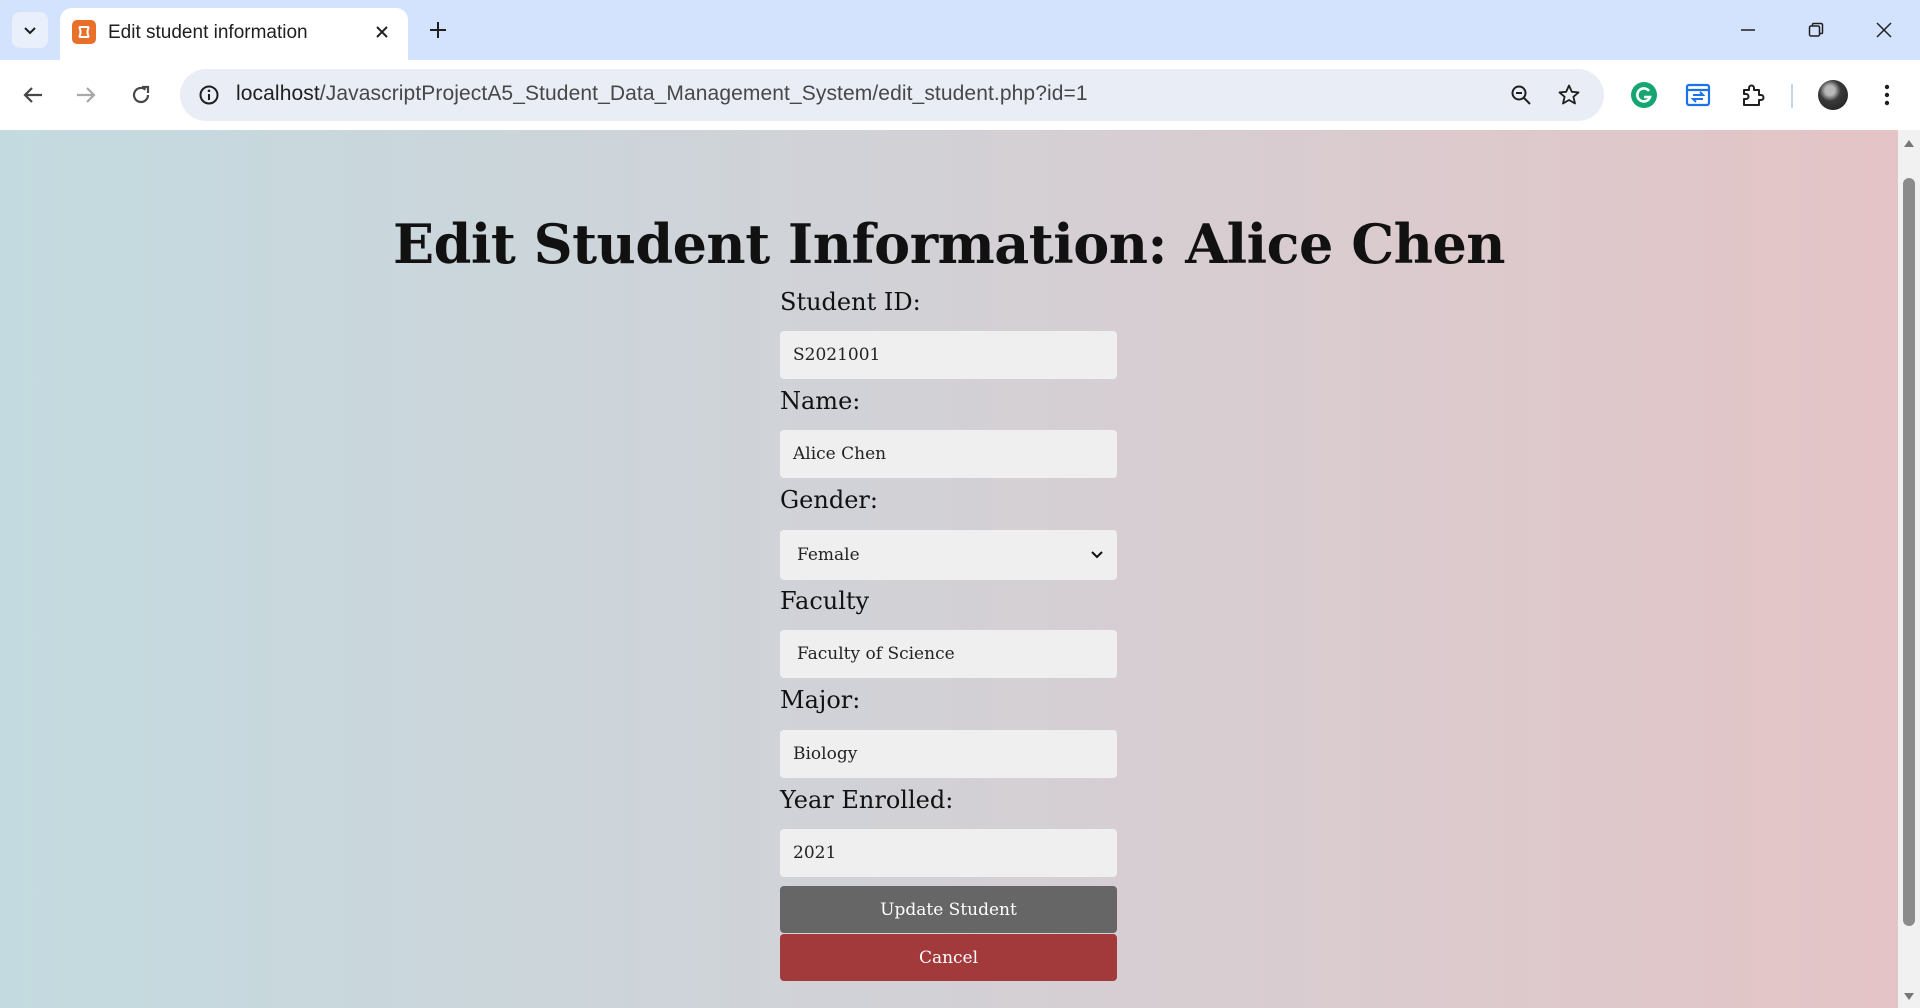 The height and width of the screenshot is (1008, 1920). What do you see at coordinates (1909, 143) in the screenshot?
I see `scroll-up-arrow-icon` at bounding box center [1909, 143].